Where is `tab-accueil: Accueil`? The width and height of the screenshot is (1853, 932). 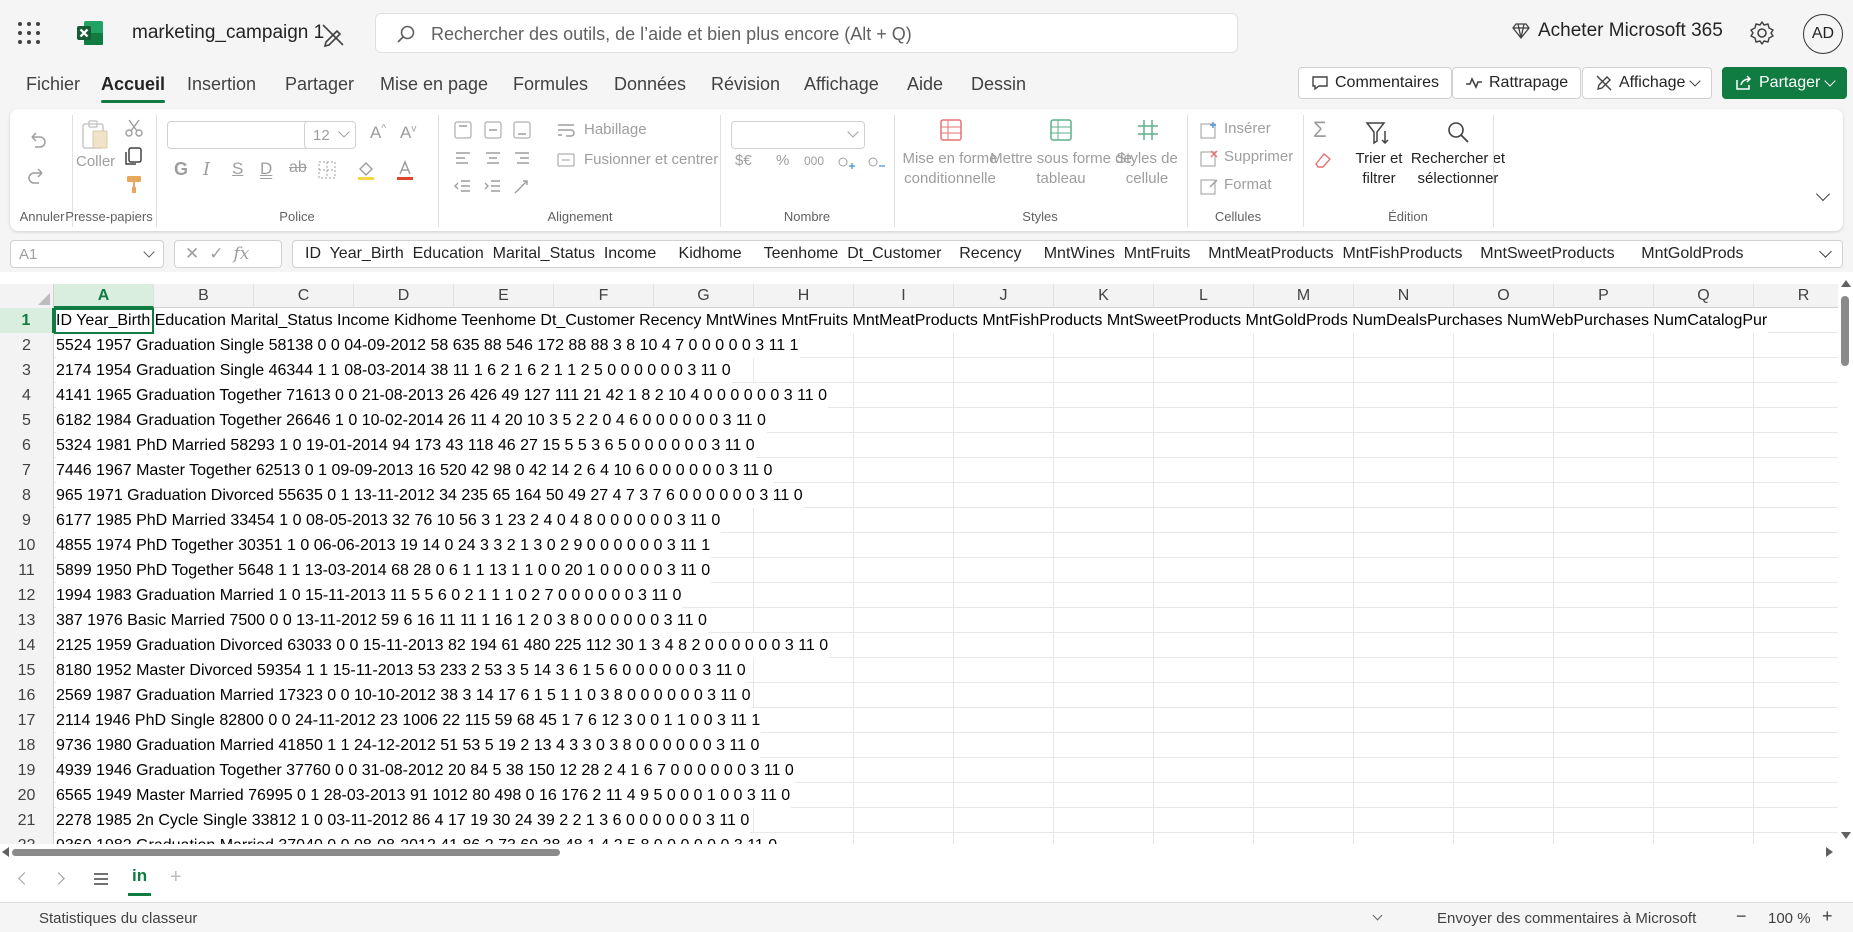 tab-accueil: Accueil is located at coordinates (133, 88).